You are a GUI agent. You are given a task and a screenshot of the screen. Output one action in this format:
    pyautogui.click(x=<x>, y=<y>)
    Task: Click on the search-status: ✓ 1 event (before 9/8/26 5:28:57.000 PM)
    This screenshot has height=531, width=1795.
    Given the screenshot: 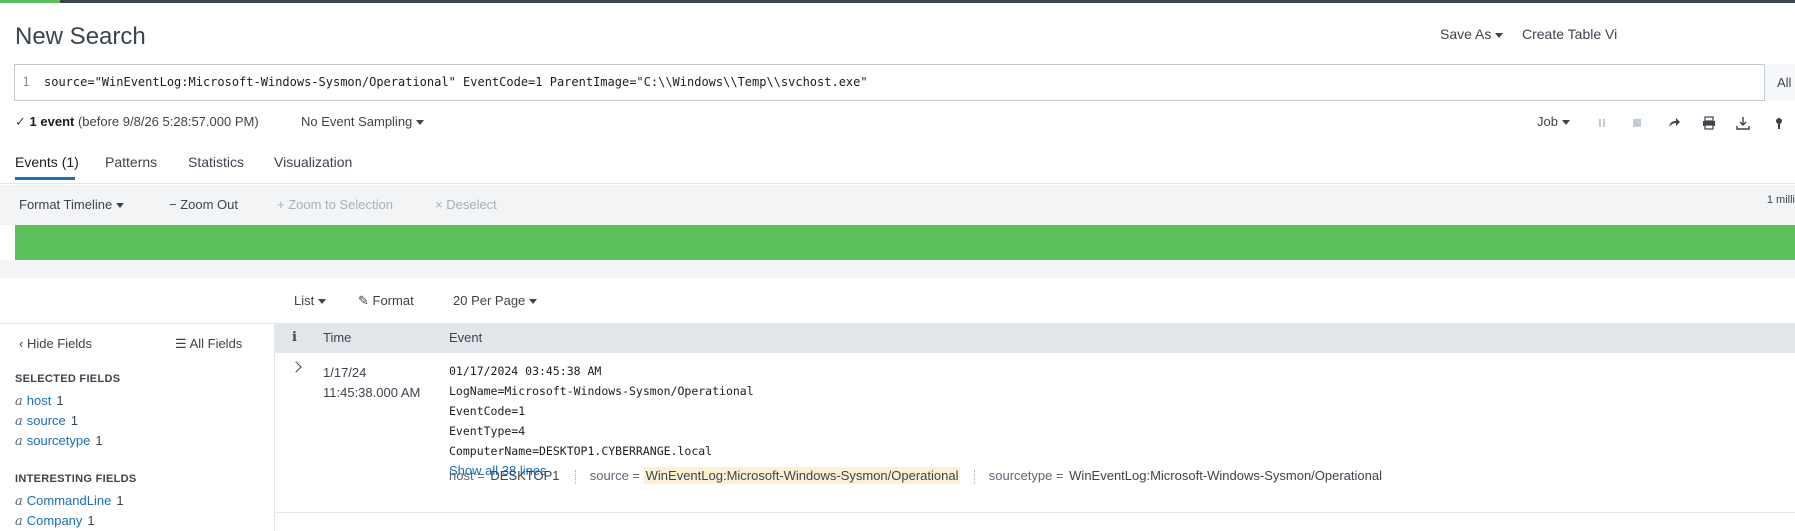 What is the action you would take?
    pyautogui.click(x=137, y=122)
    